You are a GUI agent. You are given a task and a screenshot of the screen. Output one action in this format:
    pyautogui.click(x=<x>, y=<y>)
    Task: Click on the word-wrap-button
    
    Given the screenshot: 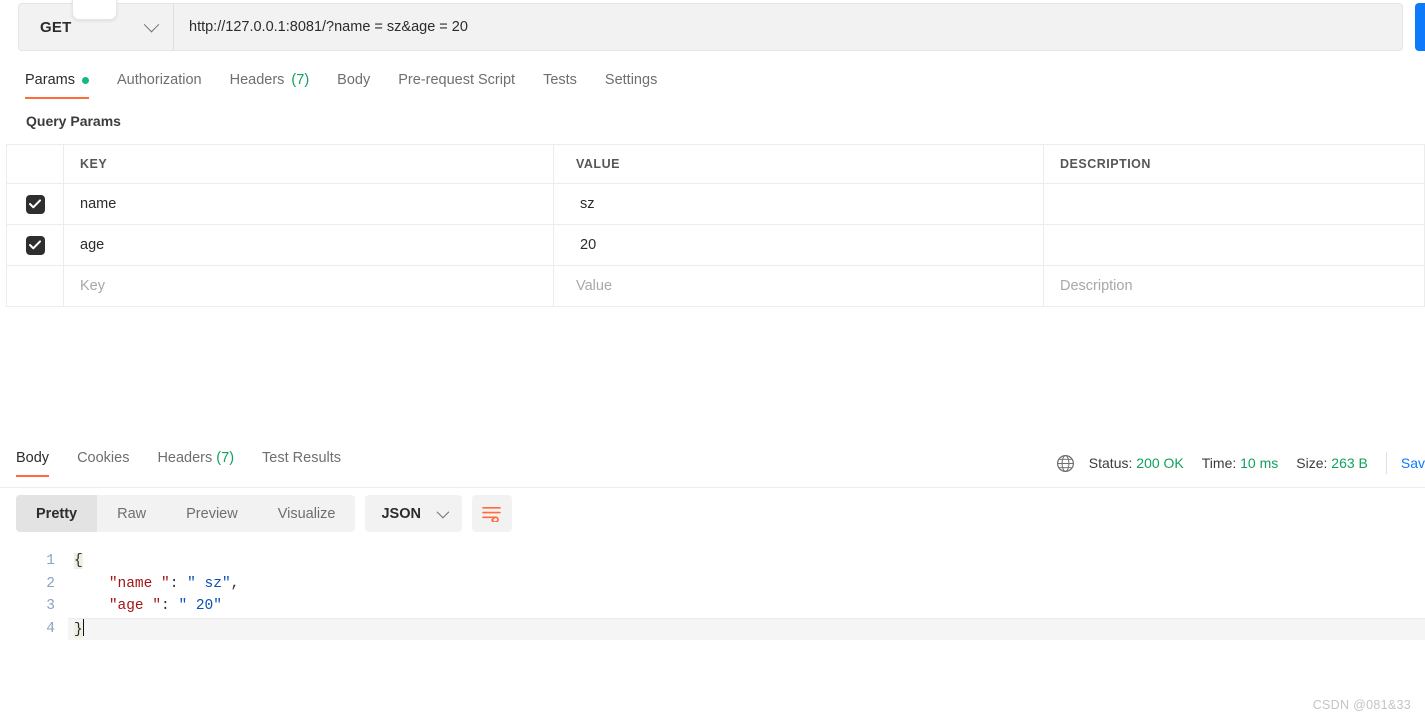 What is the action you would take?
    pyautogui.click(x=491, y=513)
    